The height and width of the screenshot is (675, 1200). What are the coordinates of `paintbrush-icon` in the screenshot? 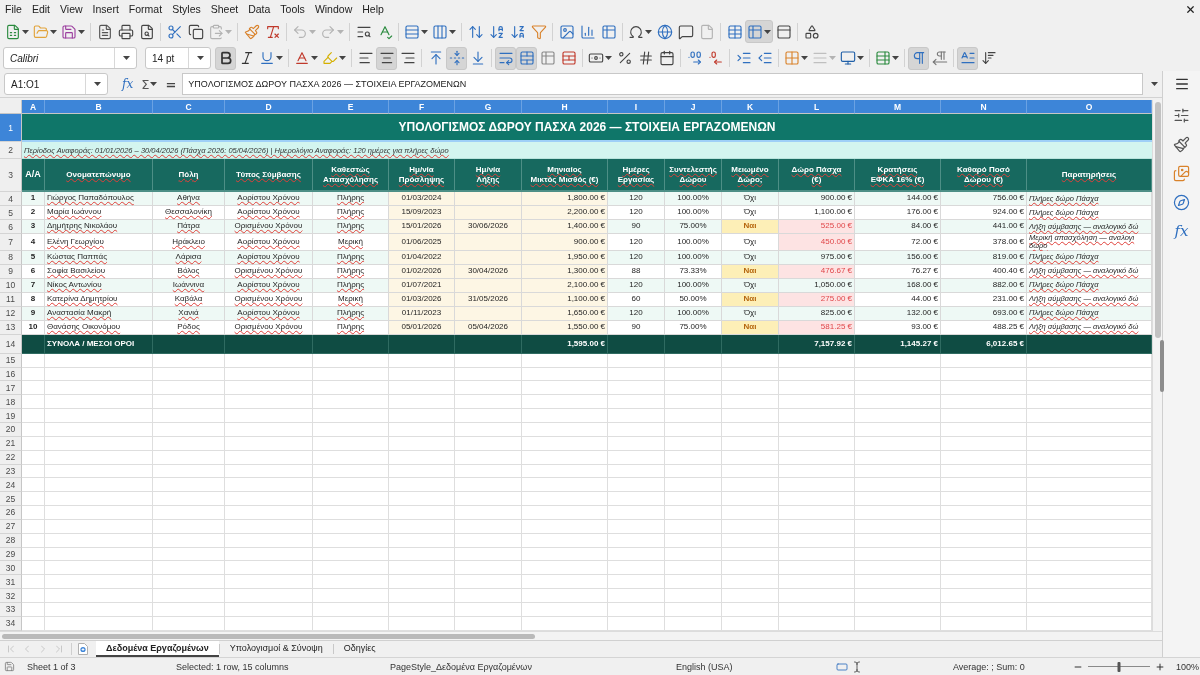 It's located at (251, 31).